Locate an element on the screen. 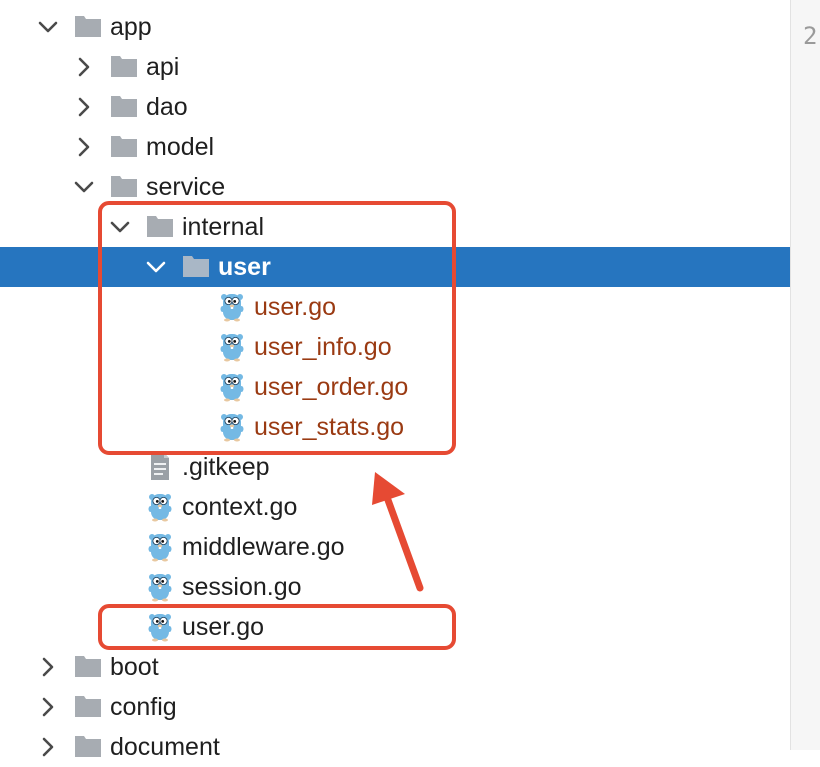  tree-item-label: middleware.go is located at coordinates (263, 547).